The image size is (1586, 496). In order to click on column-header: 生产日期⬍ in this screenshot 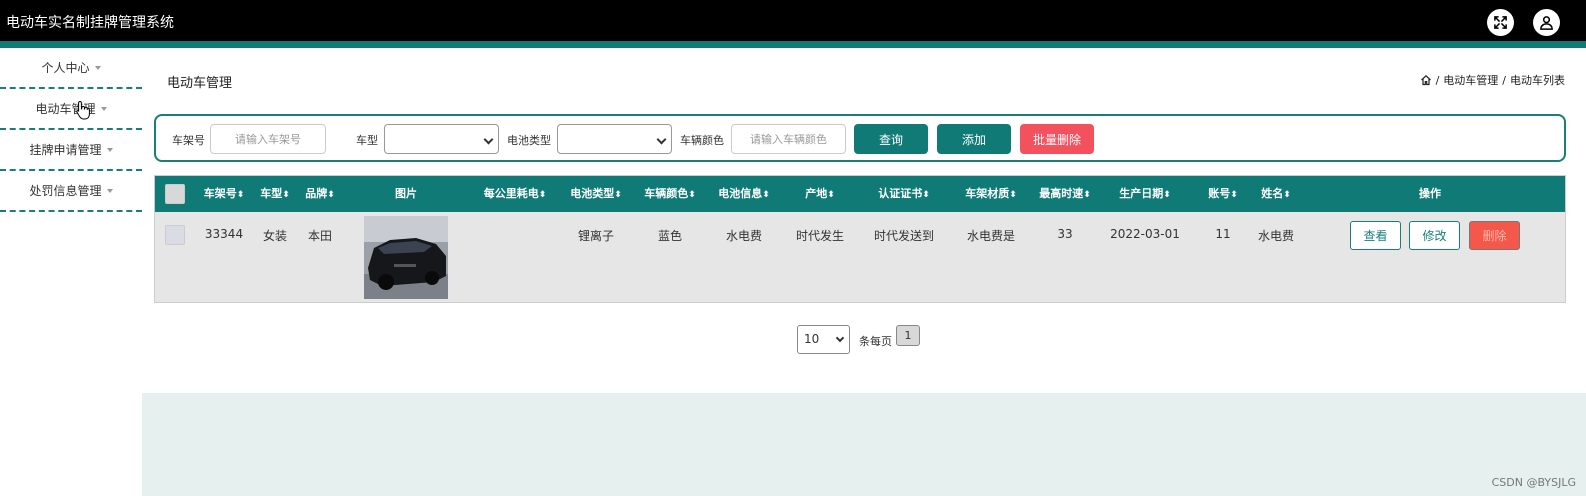, I will do `click(1145, 194)`.